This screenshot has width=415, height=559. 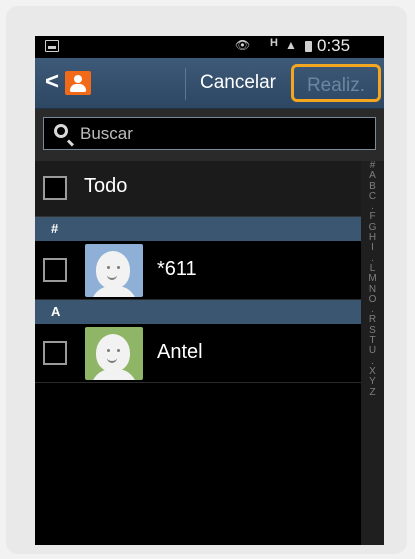 I want to click on contacts-app-icon, so click(x=78, y=83).